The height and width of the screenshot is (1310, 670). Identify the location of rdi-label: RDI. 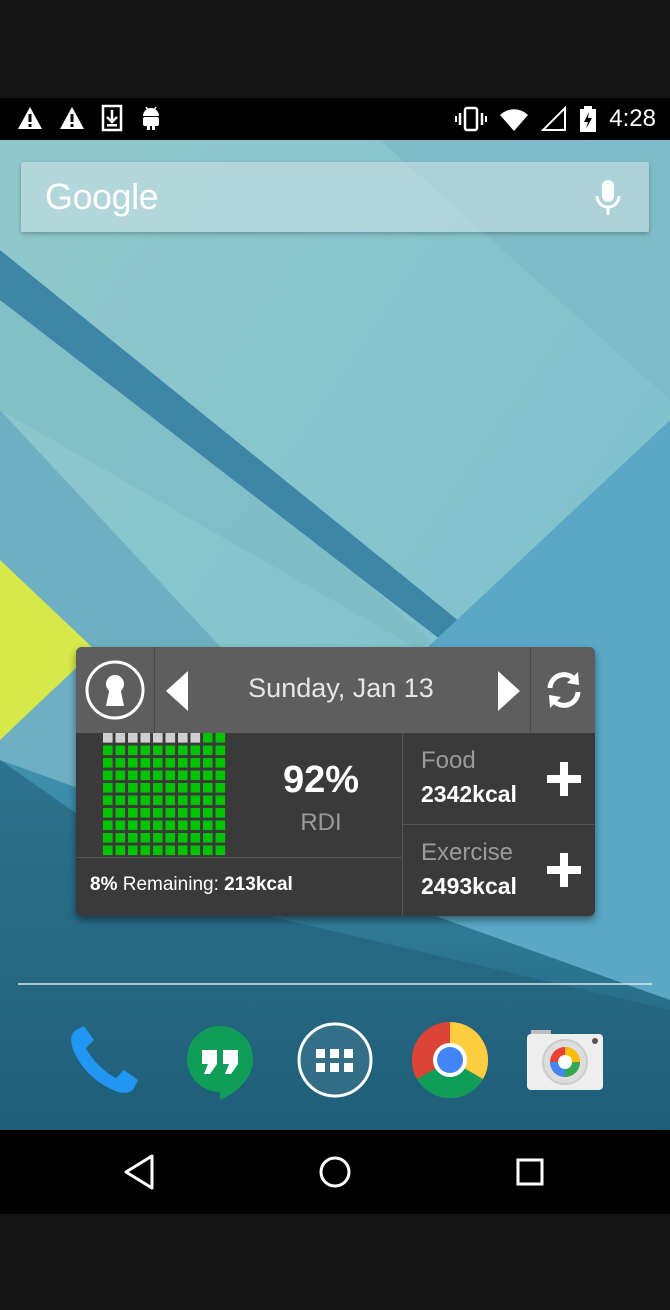
(321, 822).